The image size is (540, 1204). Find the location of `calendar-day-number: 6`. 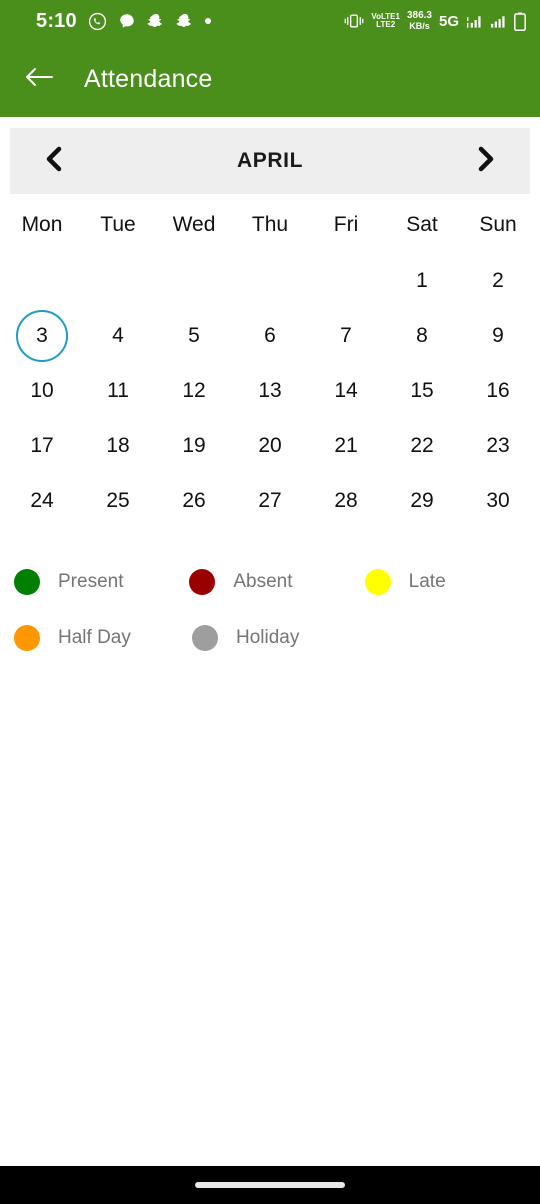

calendar-day-number: 6 is located at coordinates (270, 335).